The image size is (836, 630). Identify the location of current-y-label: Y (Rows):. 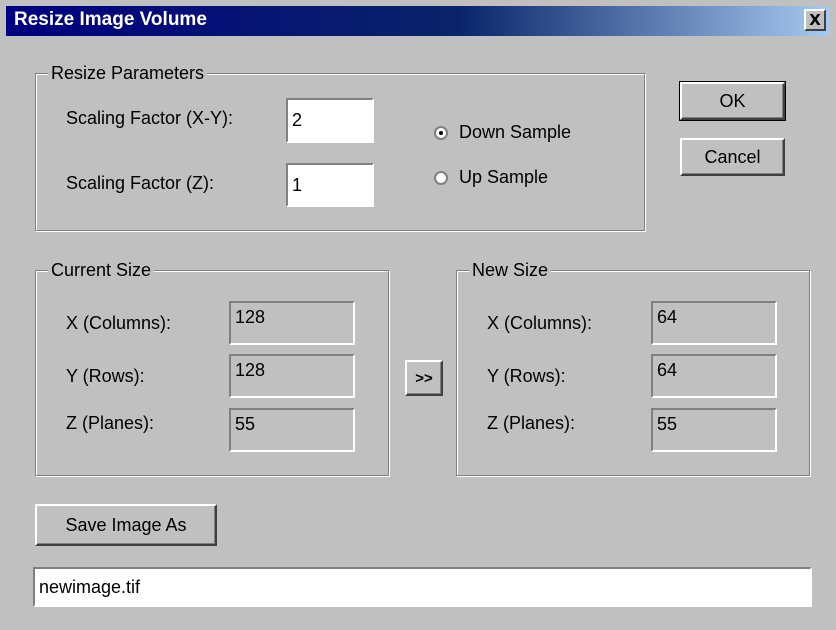
(105, 376).